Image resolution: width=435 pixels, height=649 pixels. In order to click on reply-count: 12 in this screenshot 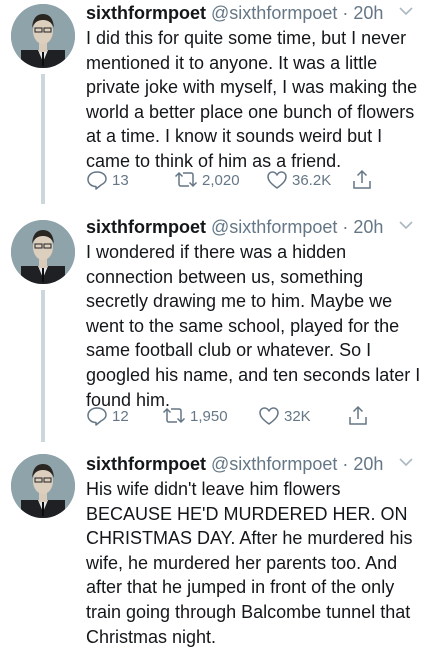, I will do `click(120, 416)`.